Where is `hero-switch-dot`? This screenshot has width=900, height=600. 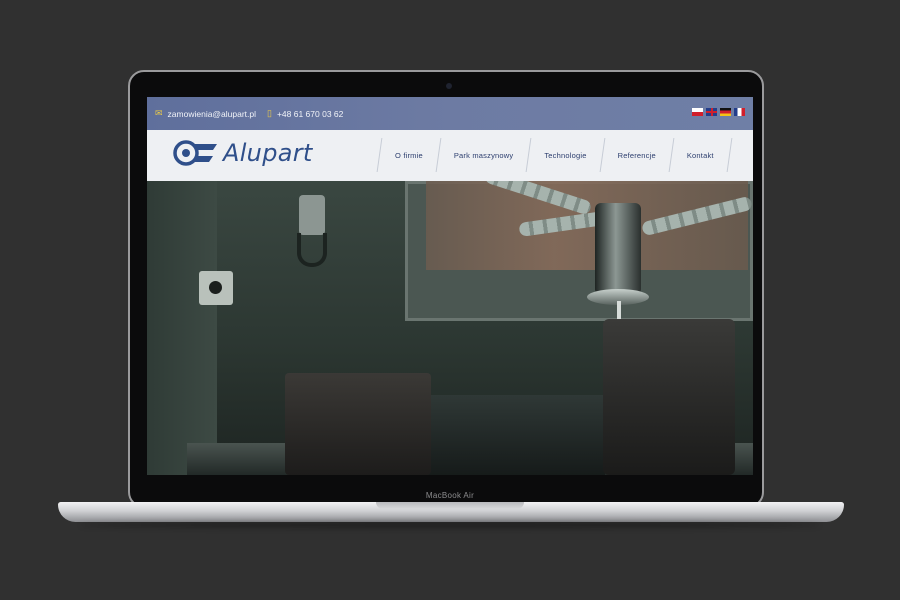 hero-switch-dot is located at coordinates (215, 287).